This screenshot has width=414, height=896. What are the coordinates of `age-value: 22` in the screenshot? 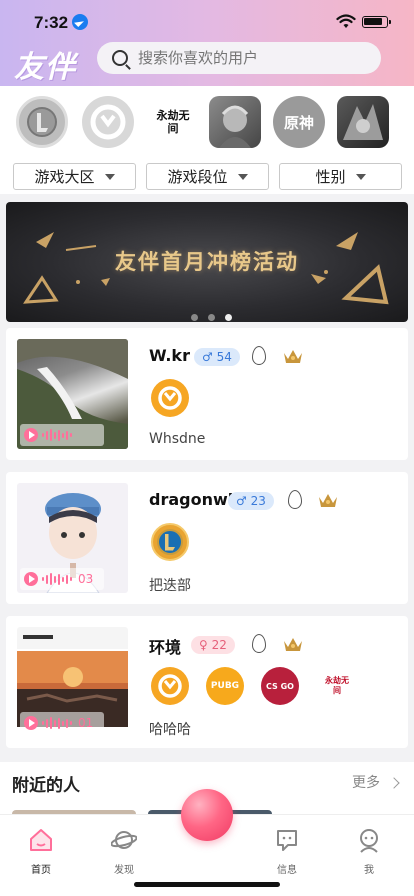 It's located at (219, 645).